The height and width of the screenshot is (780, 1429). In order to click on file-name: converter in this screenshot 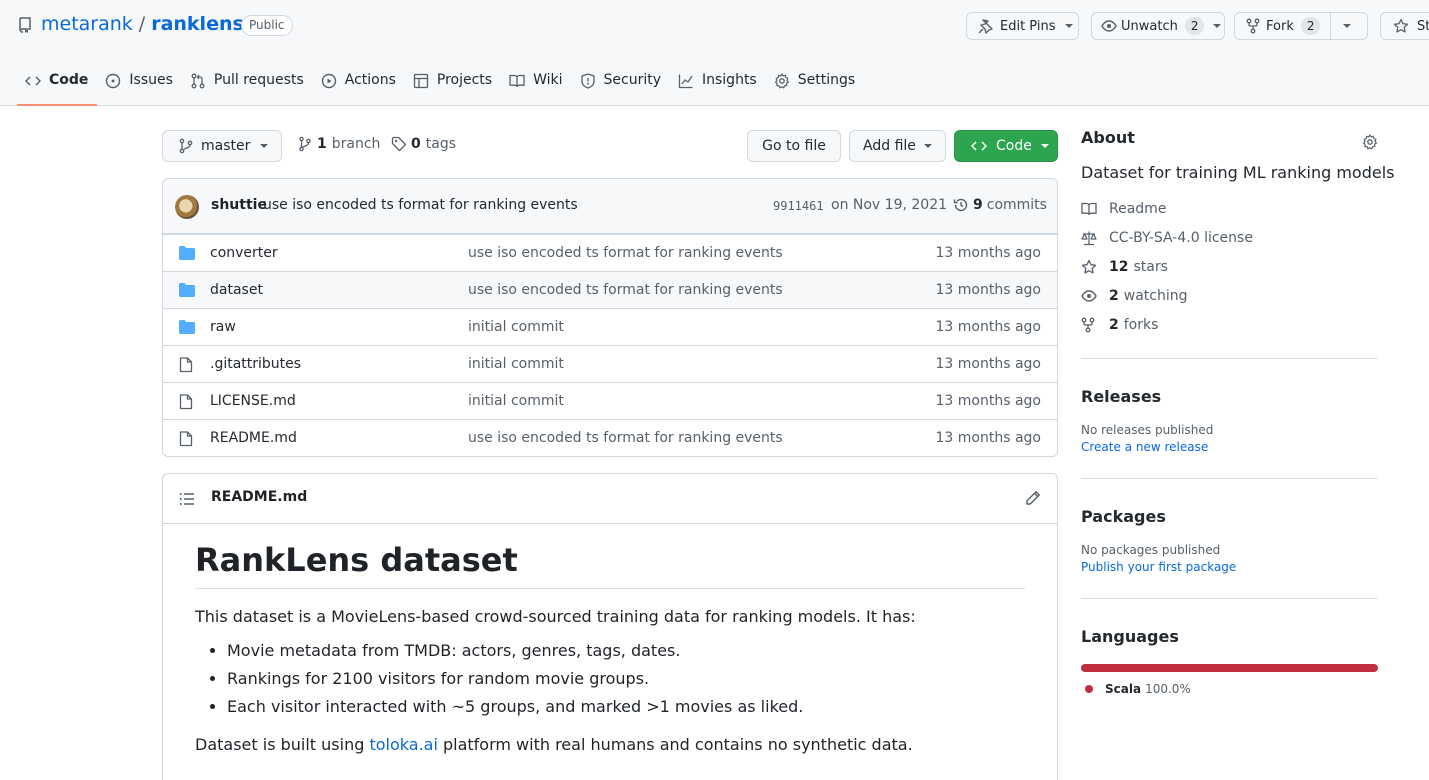, I will do `click(244, 253)`.